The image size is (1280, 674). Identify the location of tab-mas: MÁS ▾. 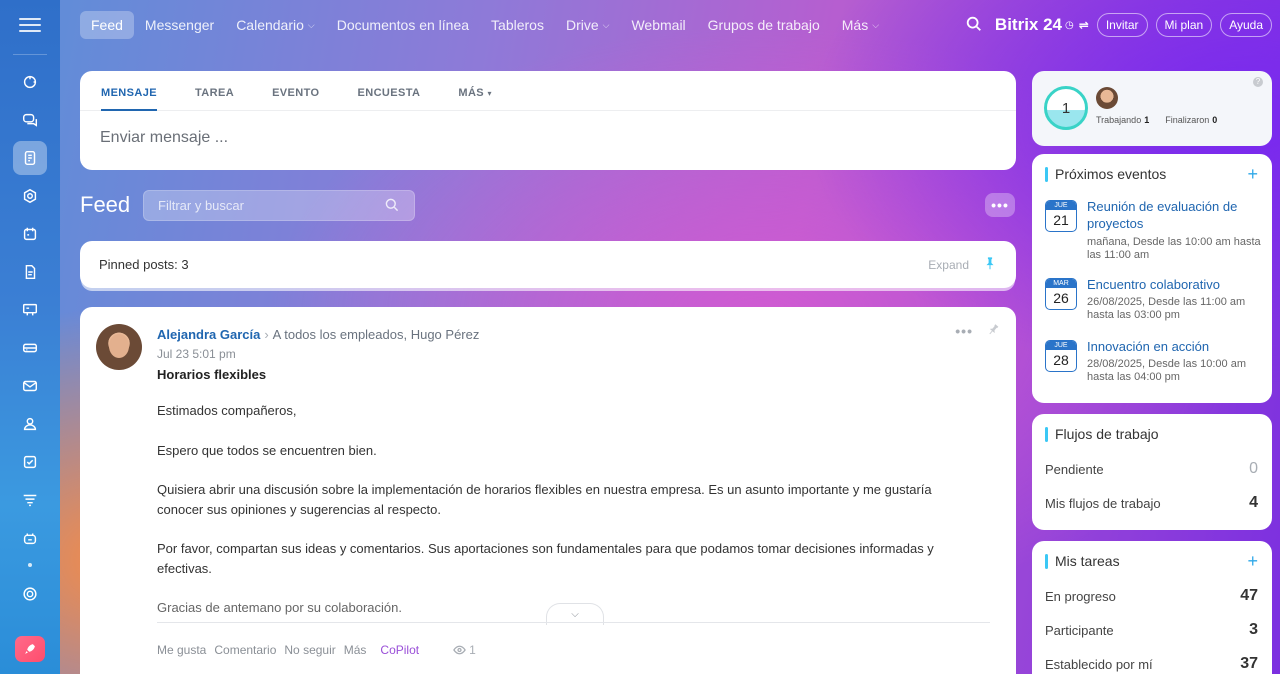
(475, 90).